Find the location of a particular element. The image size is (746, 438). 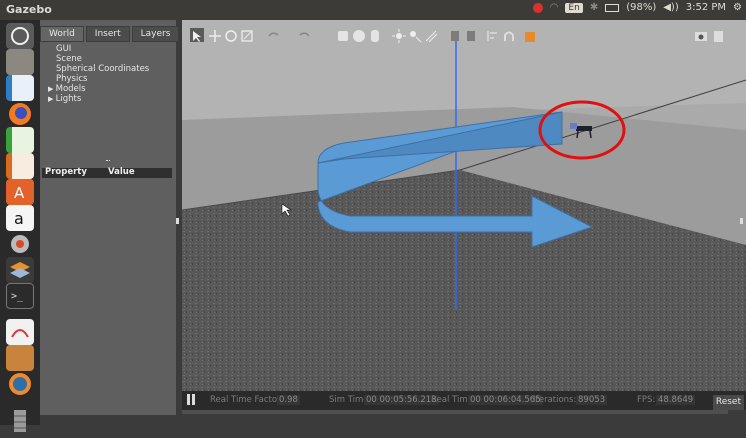

terminal-icon: >_ is located at coordinates (20, 296).